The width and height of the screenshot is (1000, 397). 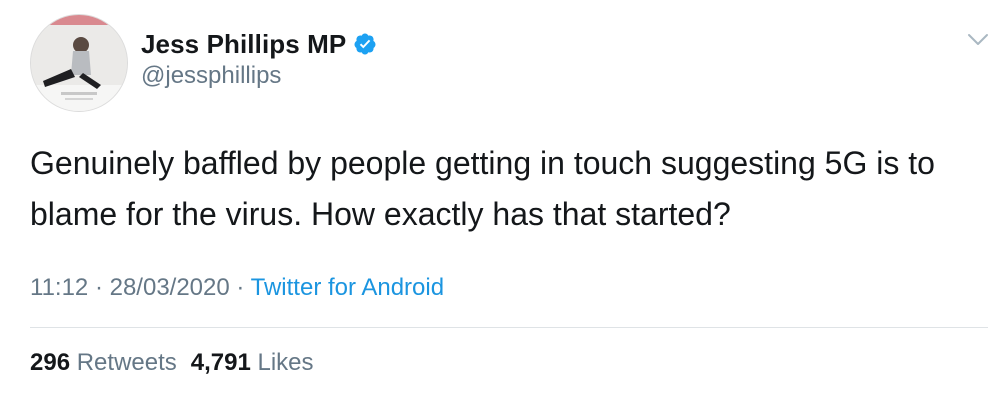 I want to click on avatar, so click(x=79, y=63).